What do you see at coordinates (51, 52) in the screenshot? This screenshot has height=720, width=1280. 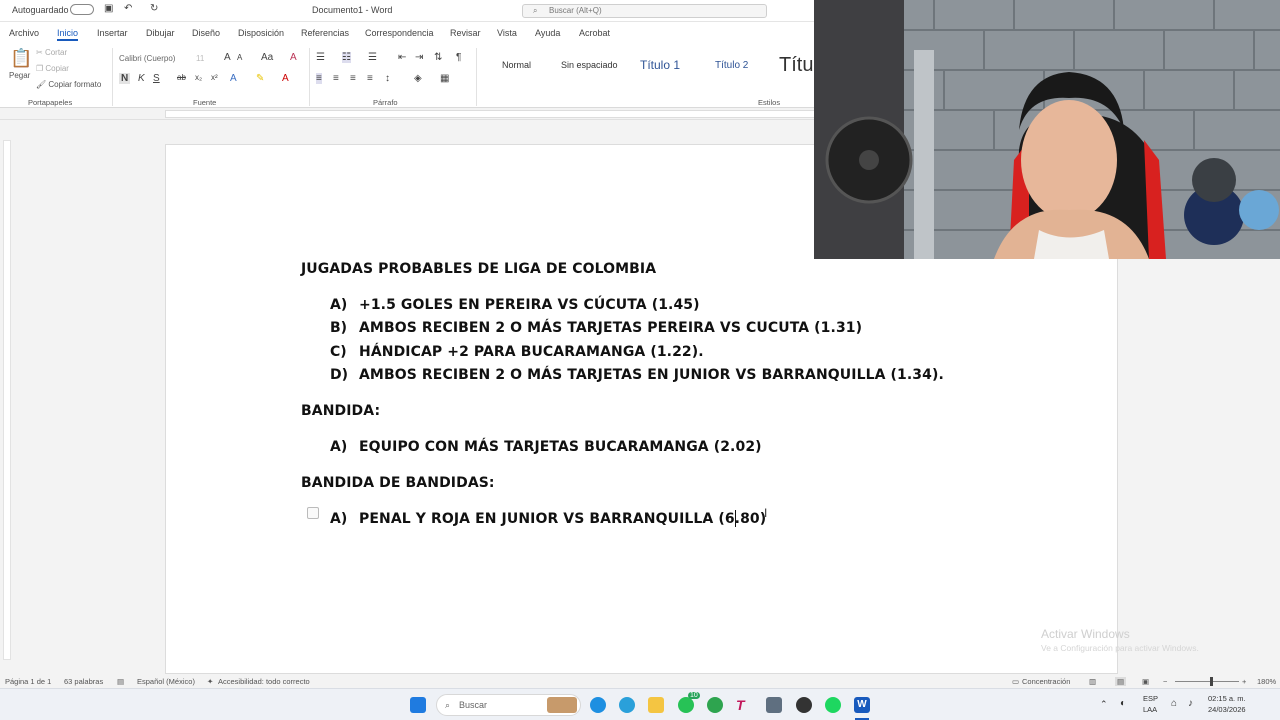 I see `cut-button: ✂ Cortar` at bounding box center [51, 52].